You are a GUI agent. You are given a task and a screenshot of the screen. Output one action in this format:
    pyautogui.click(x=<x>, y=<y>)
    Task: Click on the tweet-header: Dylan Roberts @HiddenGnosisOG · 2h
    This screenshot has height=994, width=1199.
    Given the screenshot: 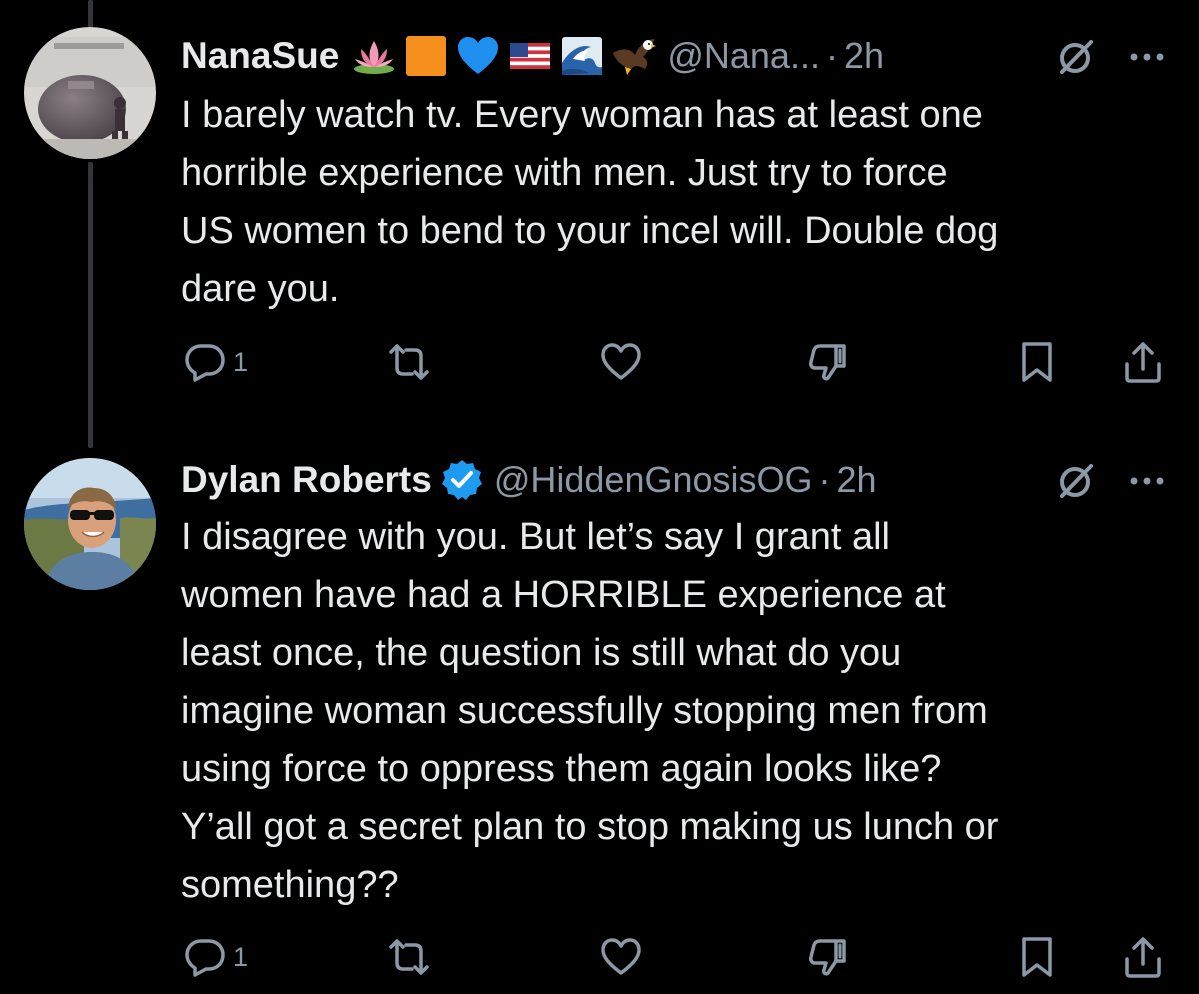 What is the action you would take?
    pyautogui.click(x=529, y=480)
    